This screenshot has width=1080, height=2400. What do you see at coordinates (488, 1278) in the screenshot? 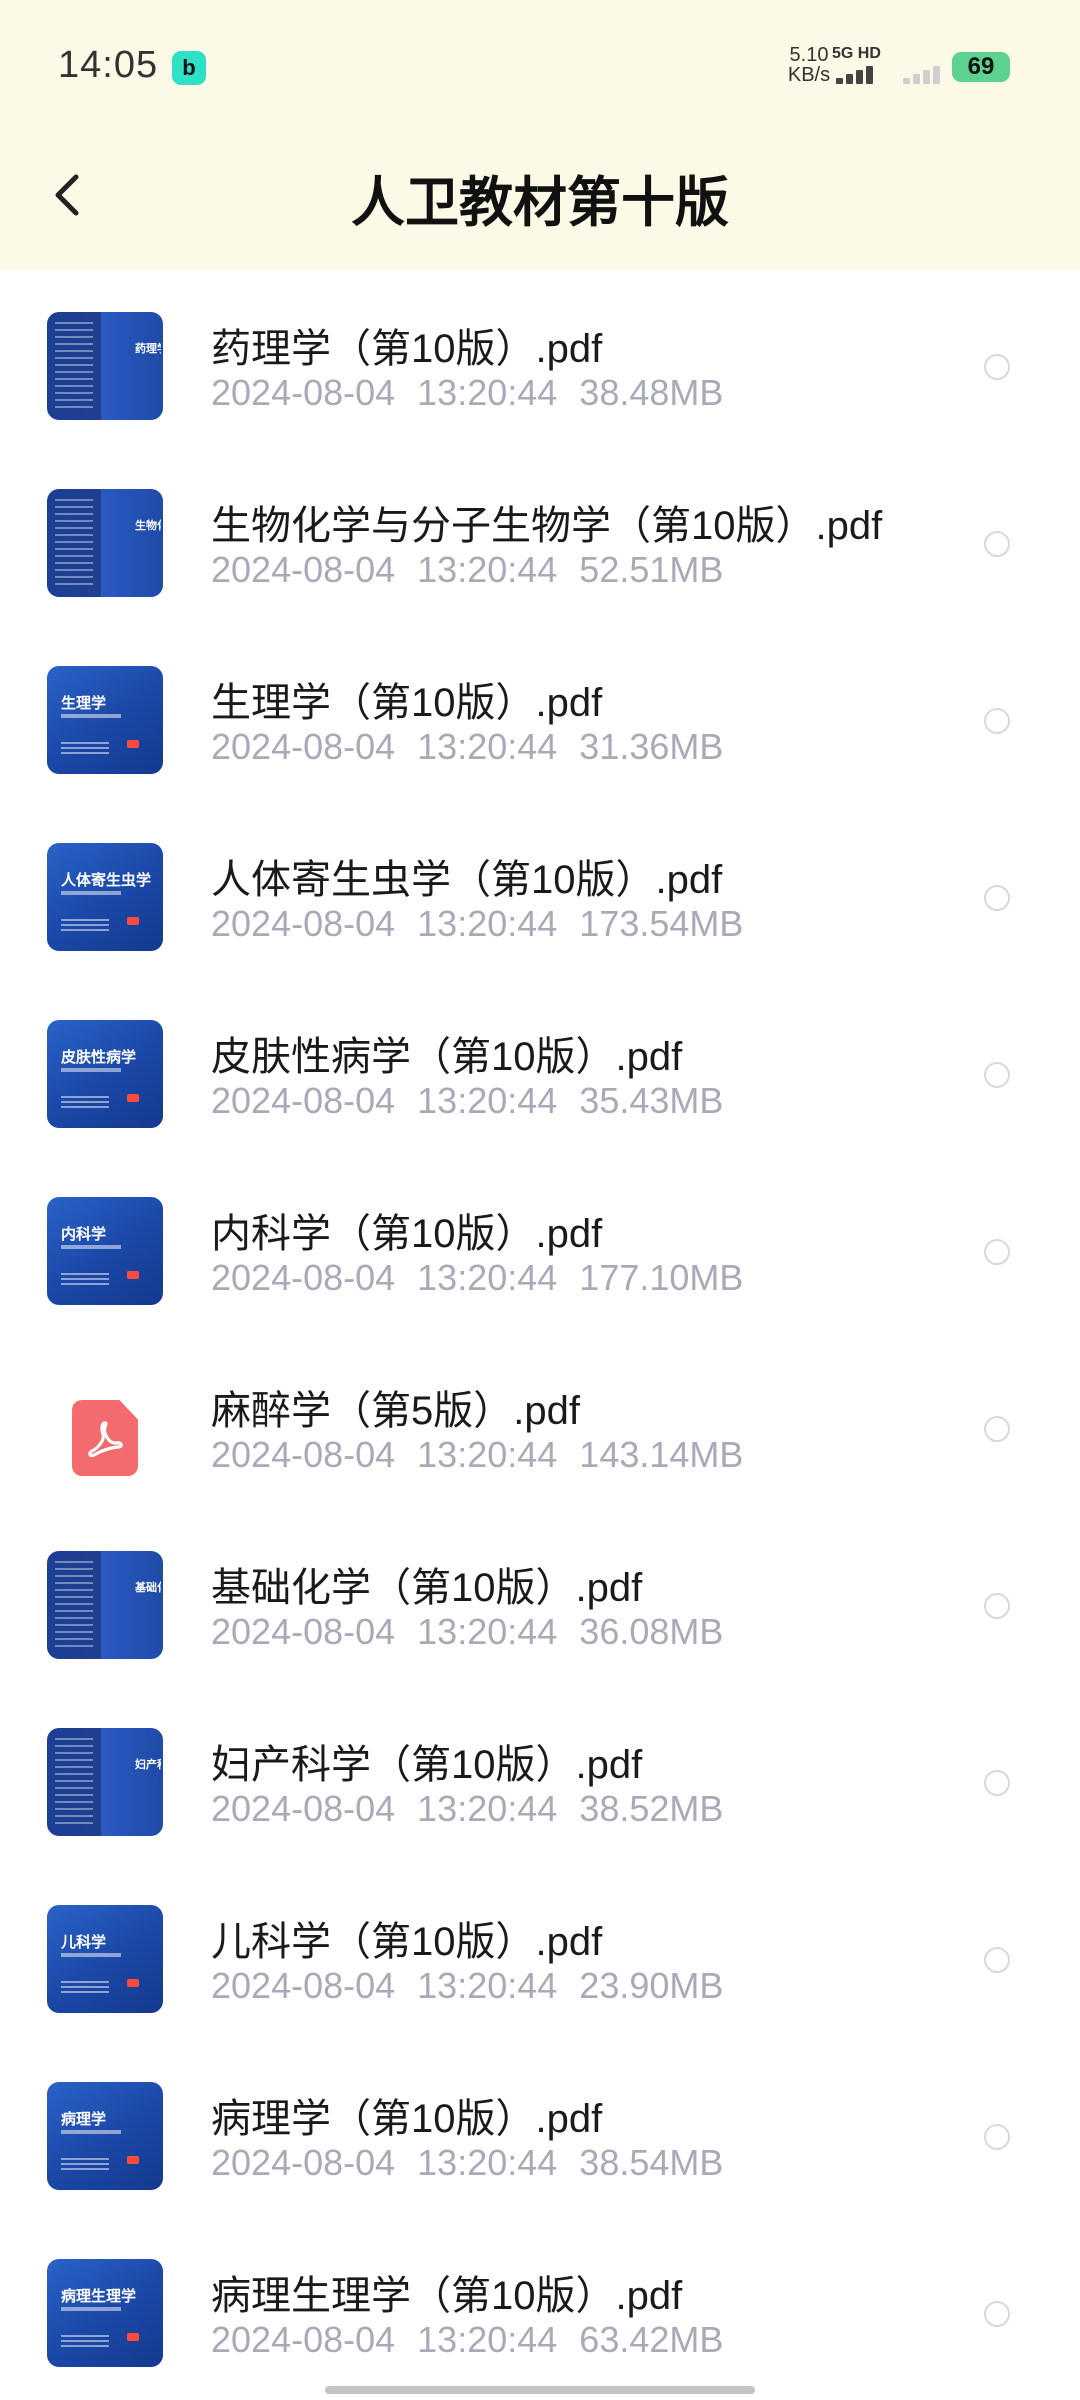
I see `file-meta: 2024-08-04 13:20:44 177.10MB` at bounding box center [488, 1278].